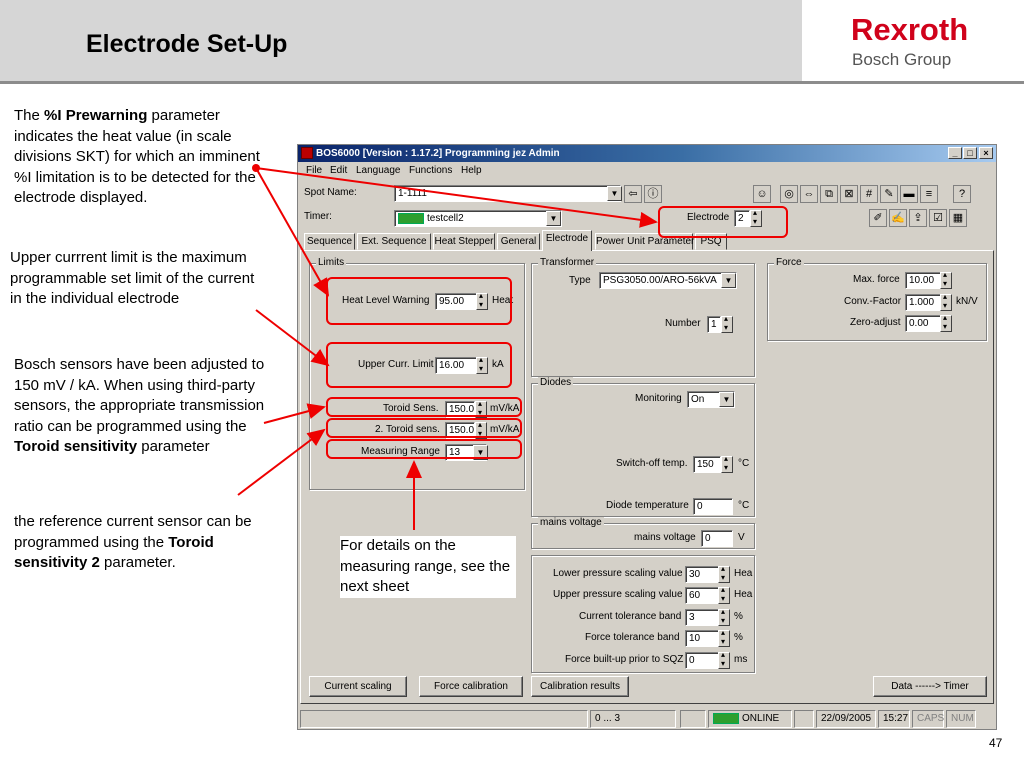  I want to click on switch-off-temp-spinner, so click(727, 463).